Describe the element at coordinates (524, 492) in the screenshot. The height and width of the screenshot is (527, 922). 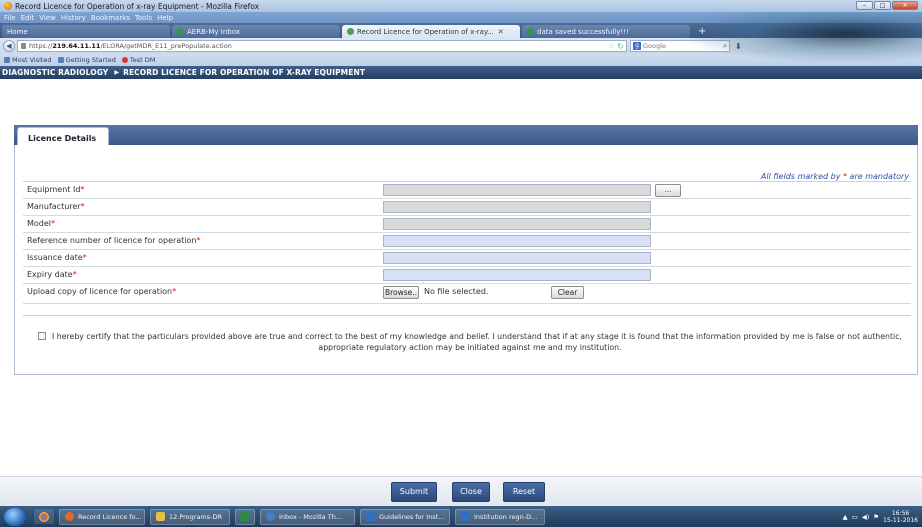
I see `reset-button: Reset` at that location.